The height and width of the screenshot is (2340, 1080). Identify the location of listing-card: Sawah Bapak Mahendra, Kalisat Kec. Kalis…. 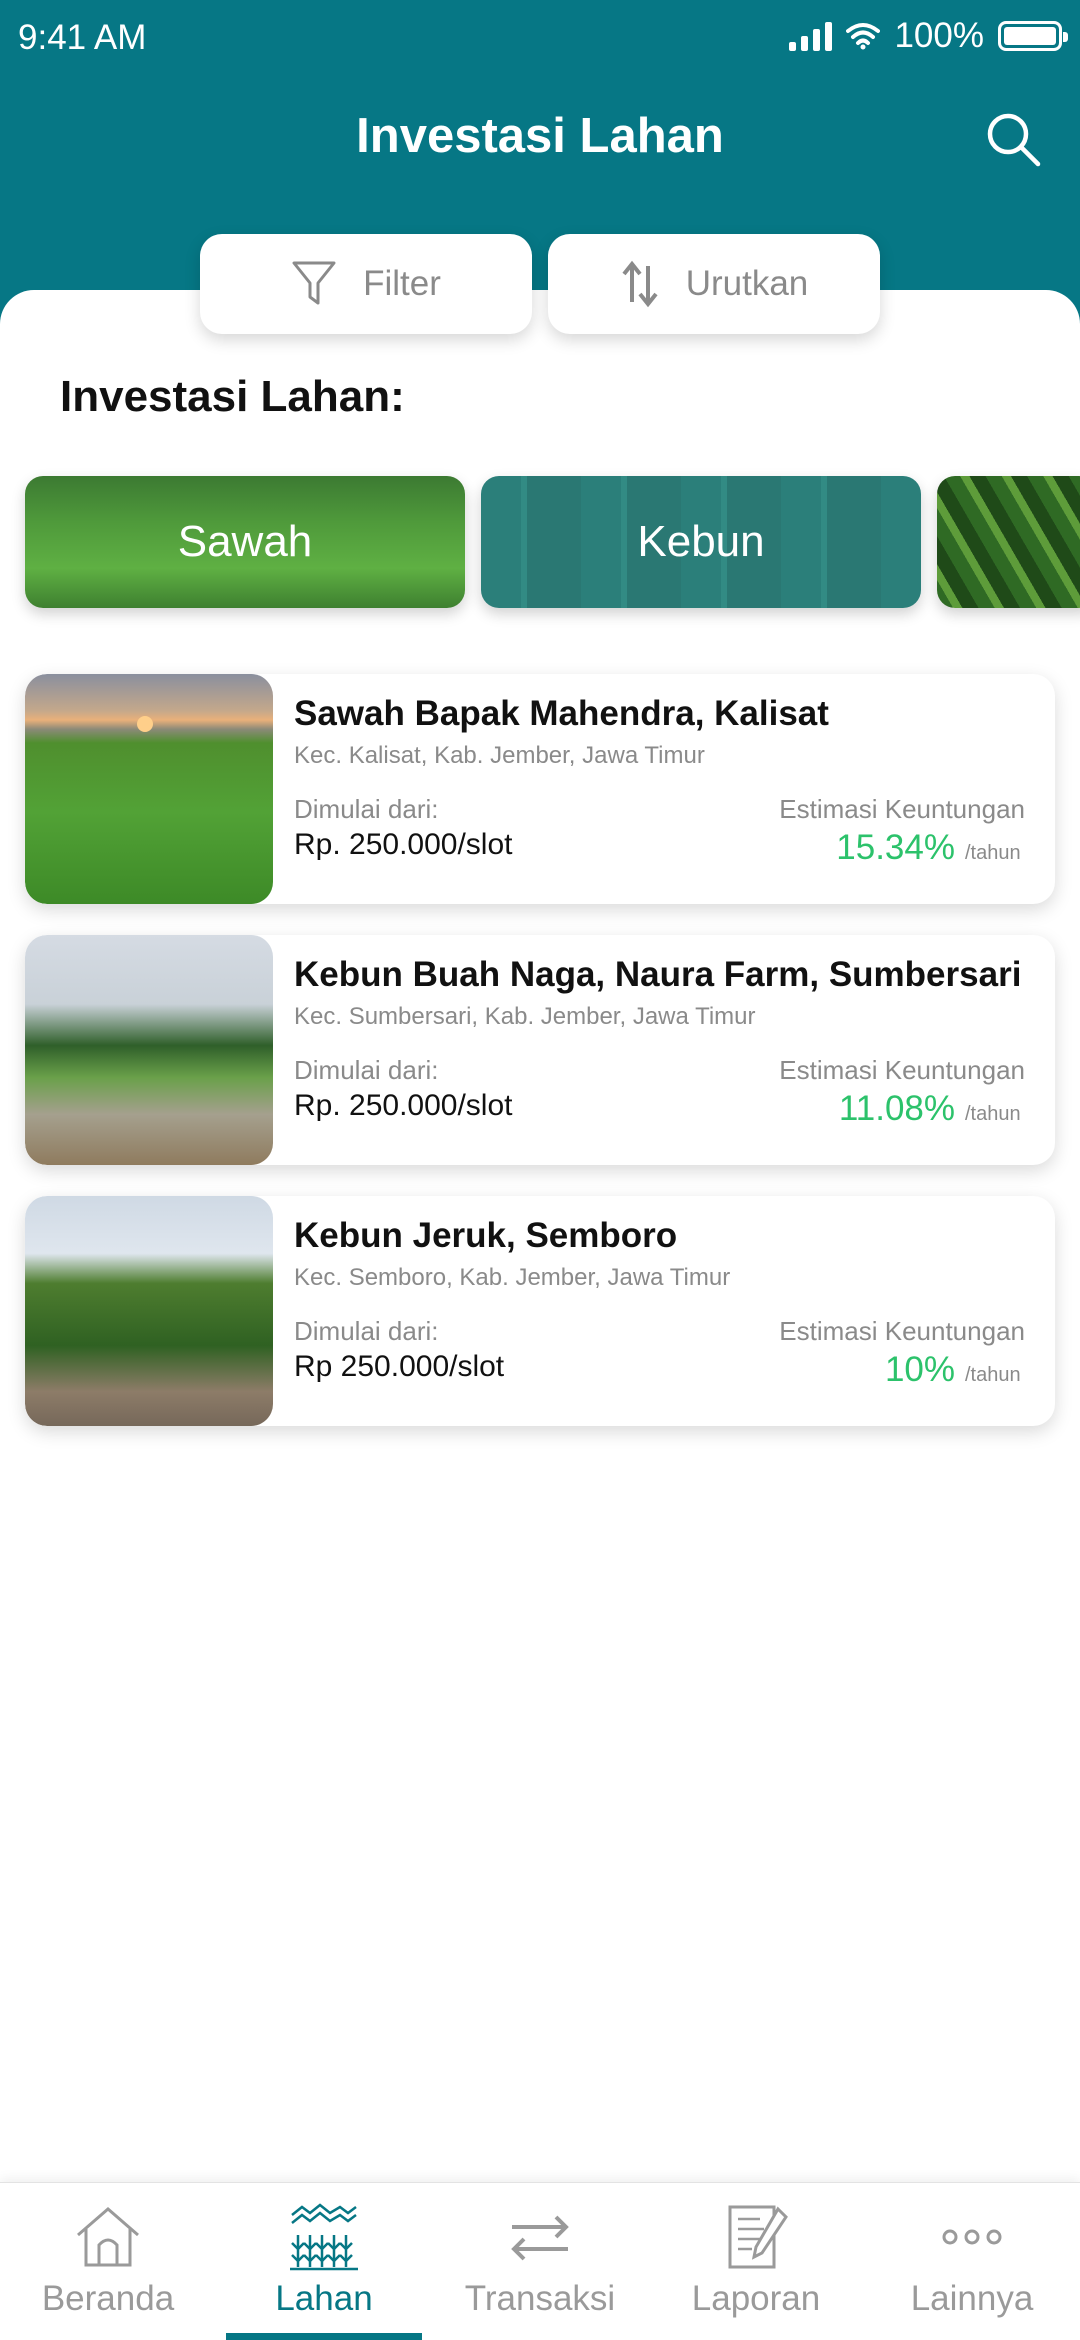
(540, 789).